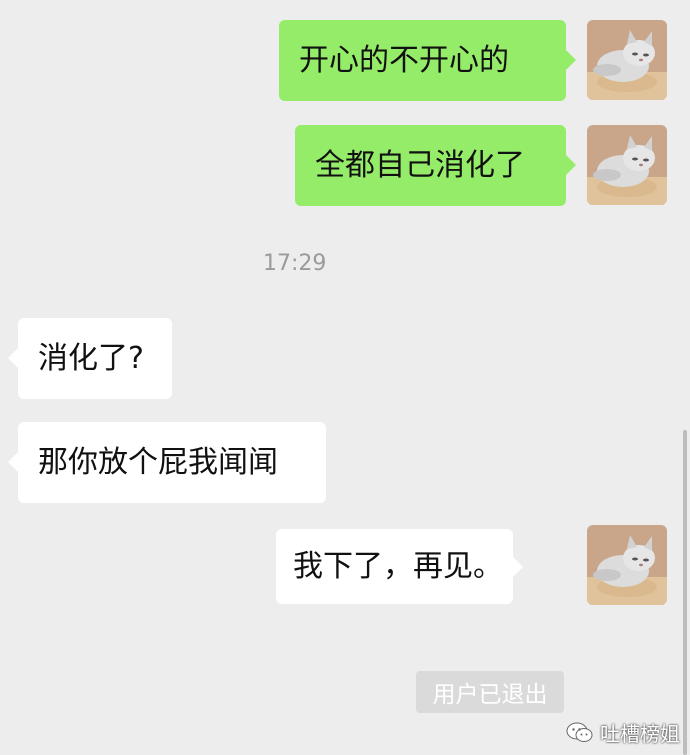  I want to click on message-bubble-sent: 我下了，再见。, so click(399, 566).